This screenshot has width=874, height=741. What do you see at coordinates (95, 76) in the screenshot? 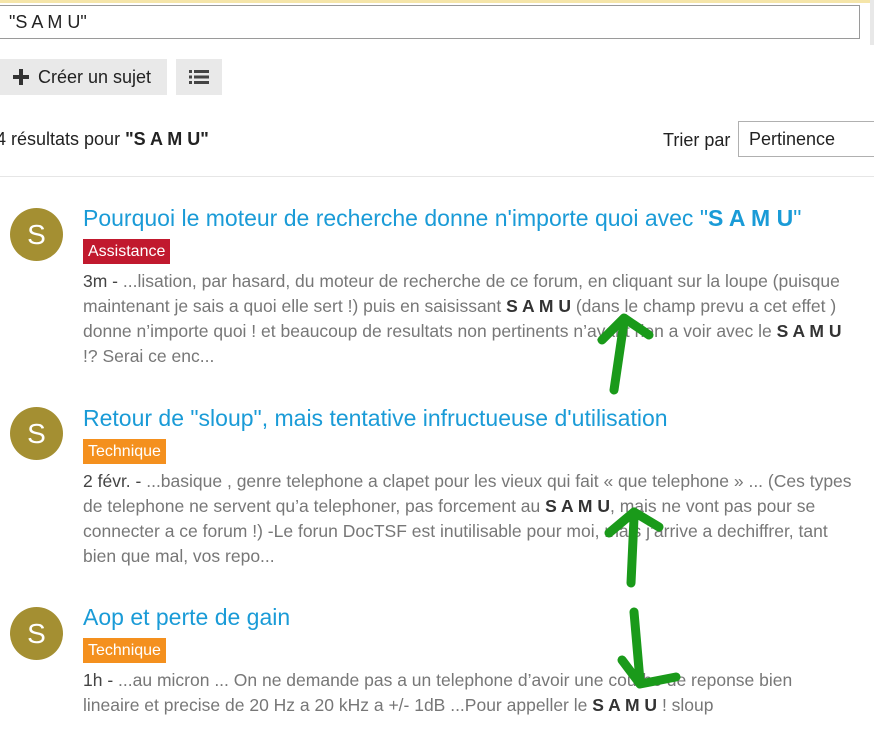
I see `create-topic-label: Créer un sujet` at bounding box center [95, 76].